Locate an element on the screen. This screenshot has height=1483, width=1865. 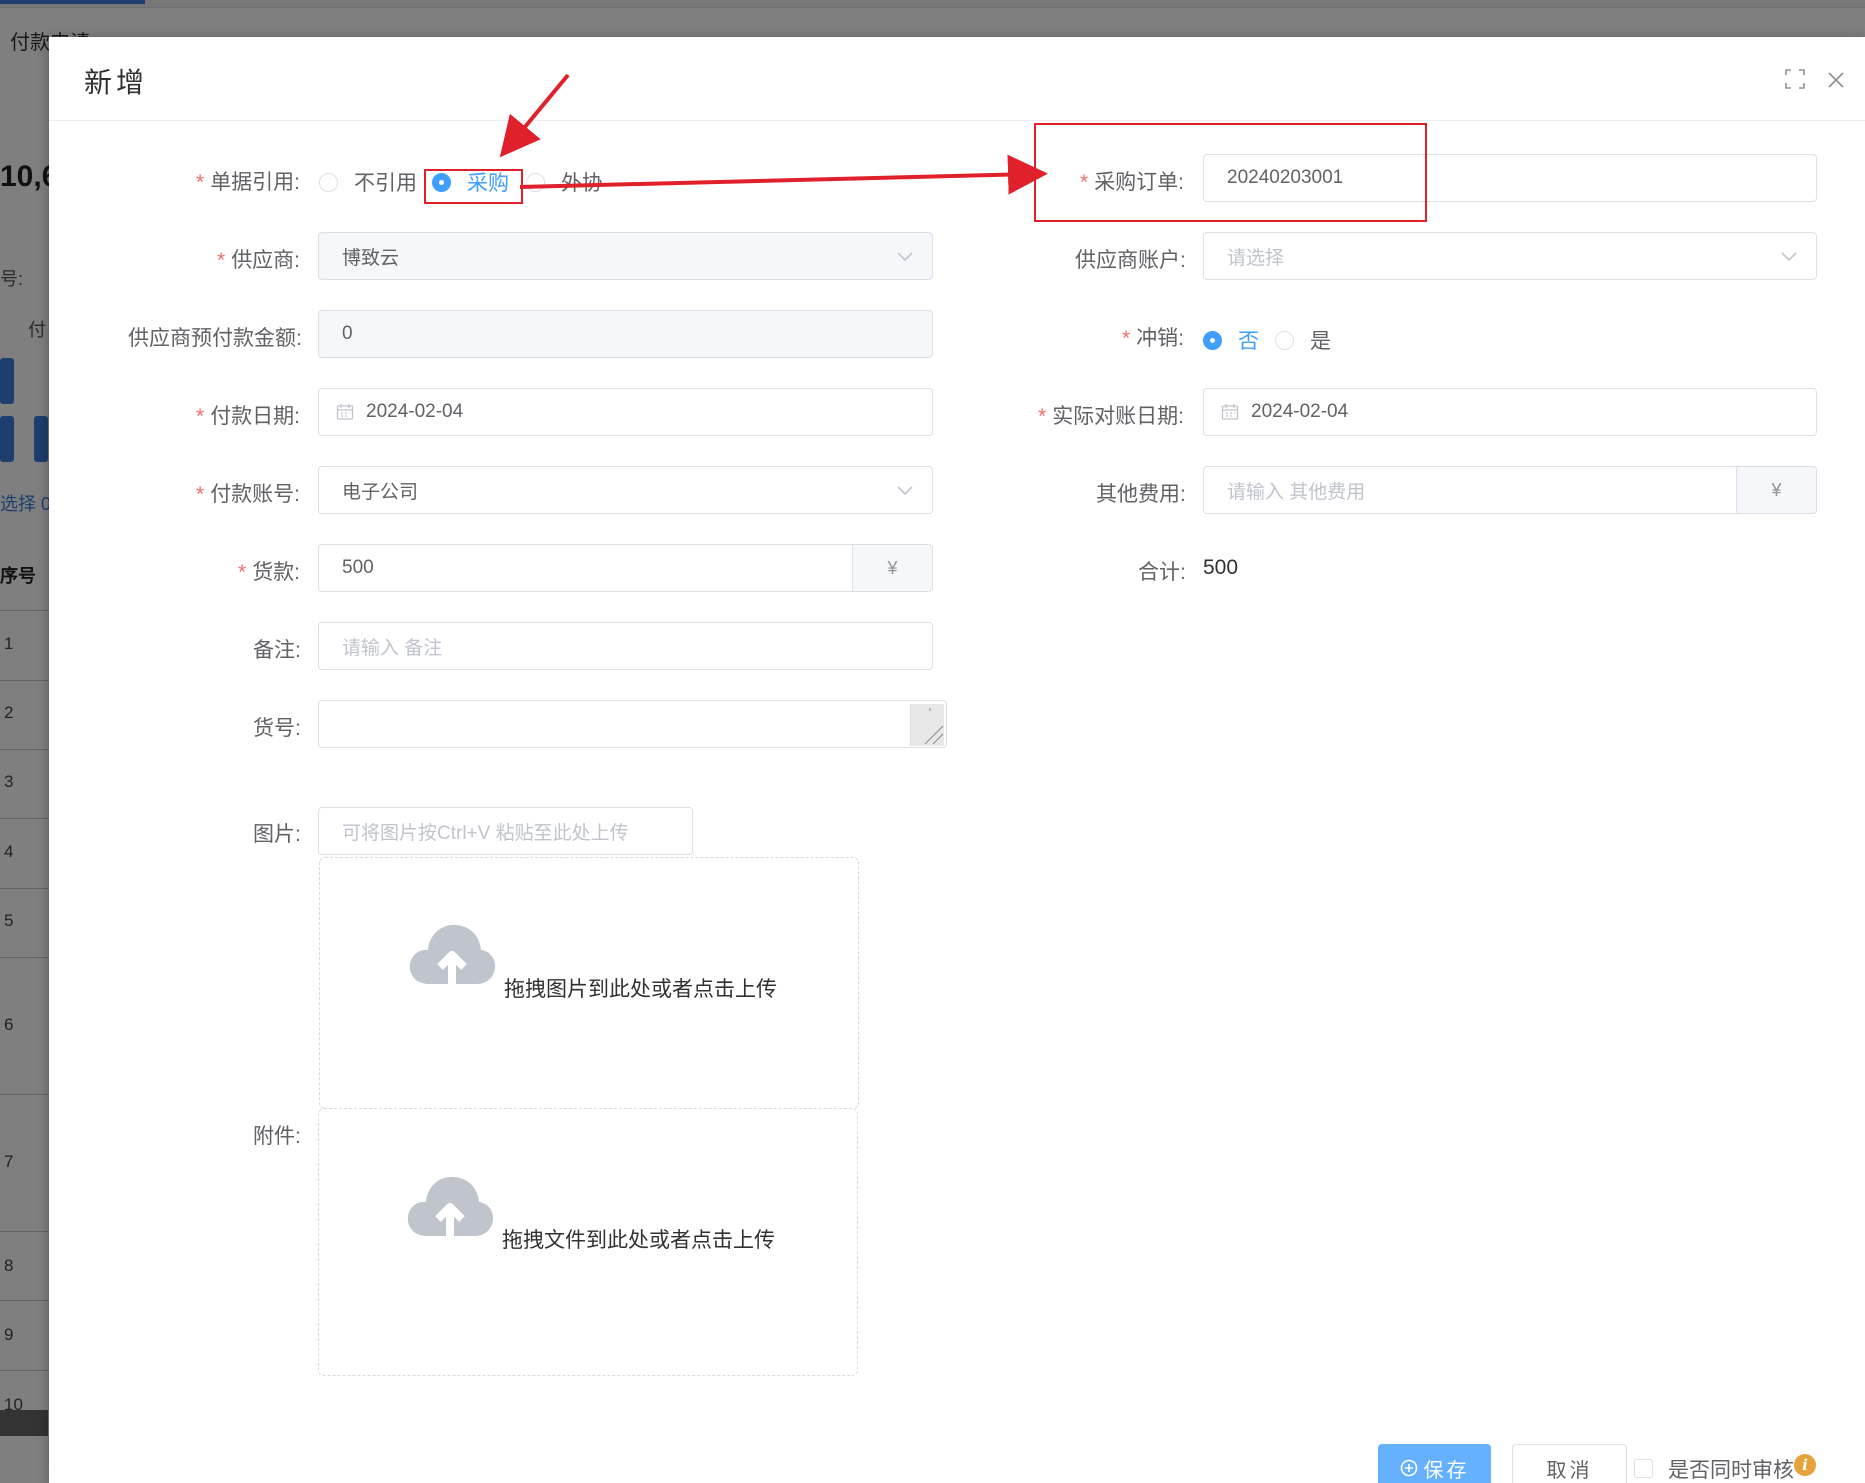
prepay-amount-input: 0 is located at coordinates (625, 334).